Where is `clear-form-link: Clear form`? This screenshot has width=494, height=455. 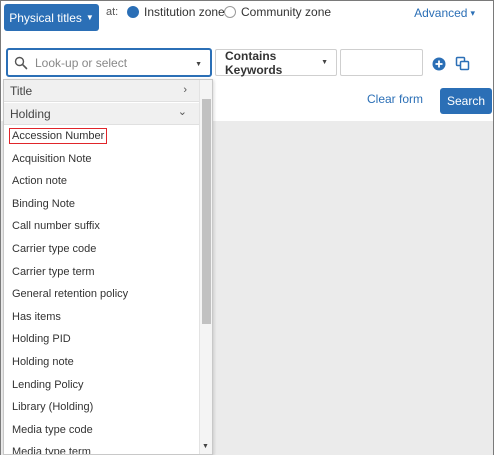
clear-form-link: Clear form is located at coordinates (395, 99).